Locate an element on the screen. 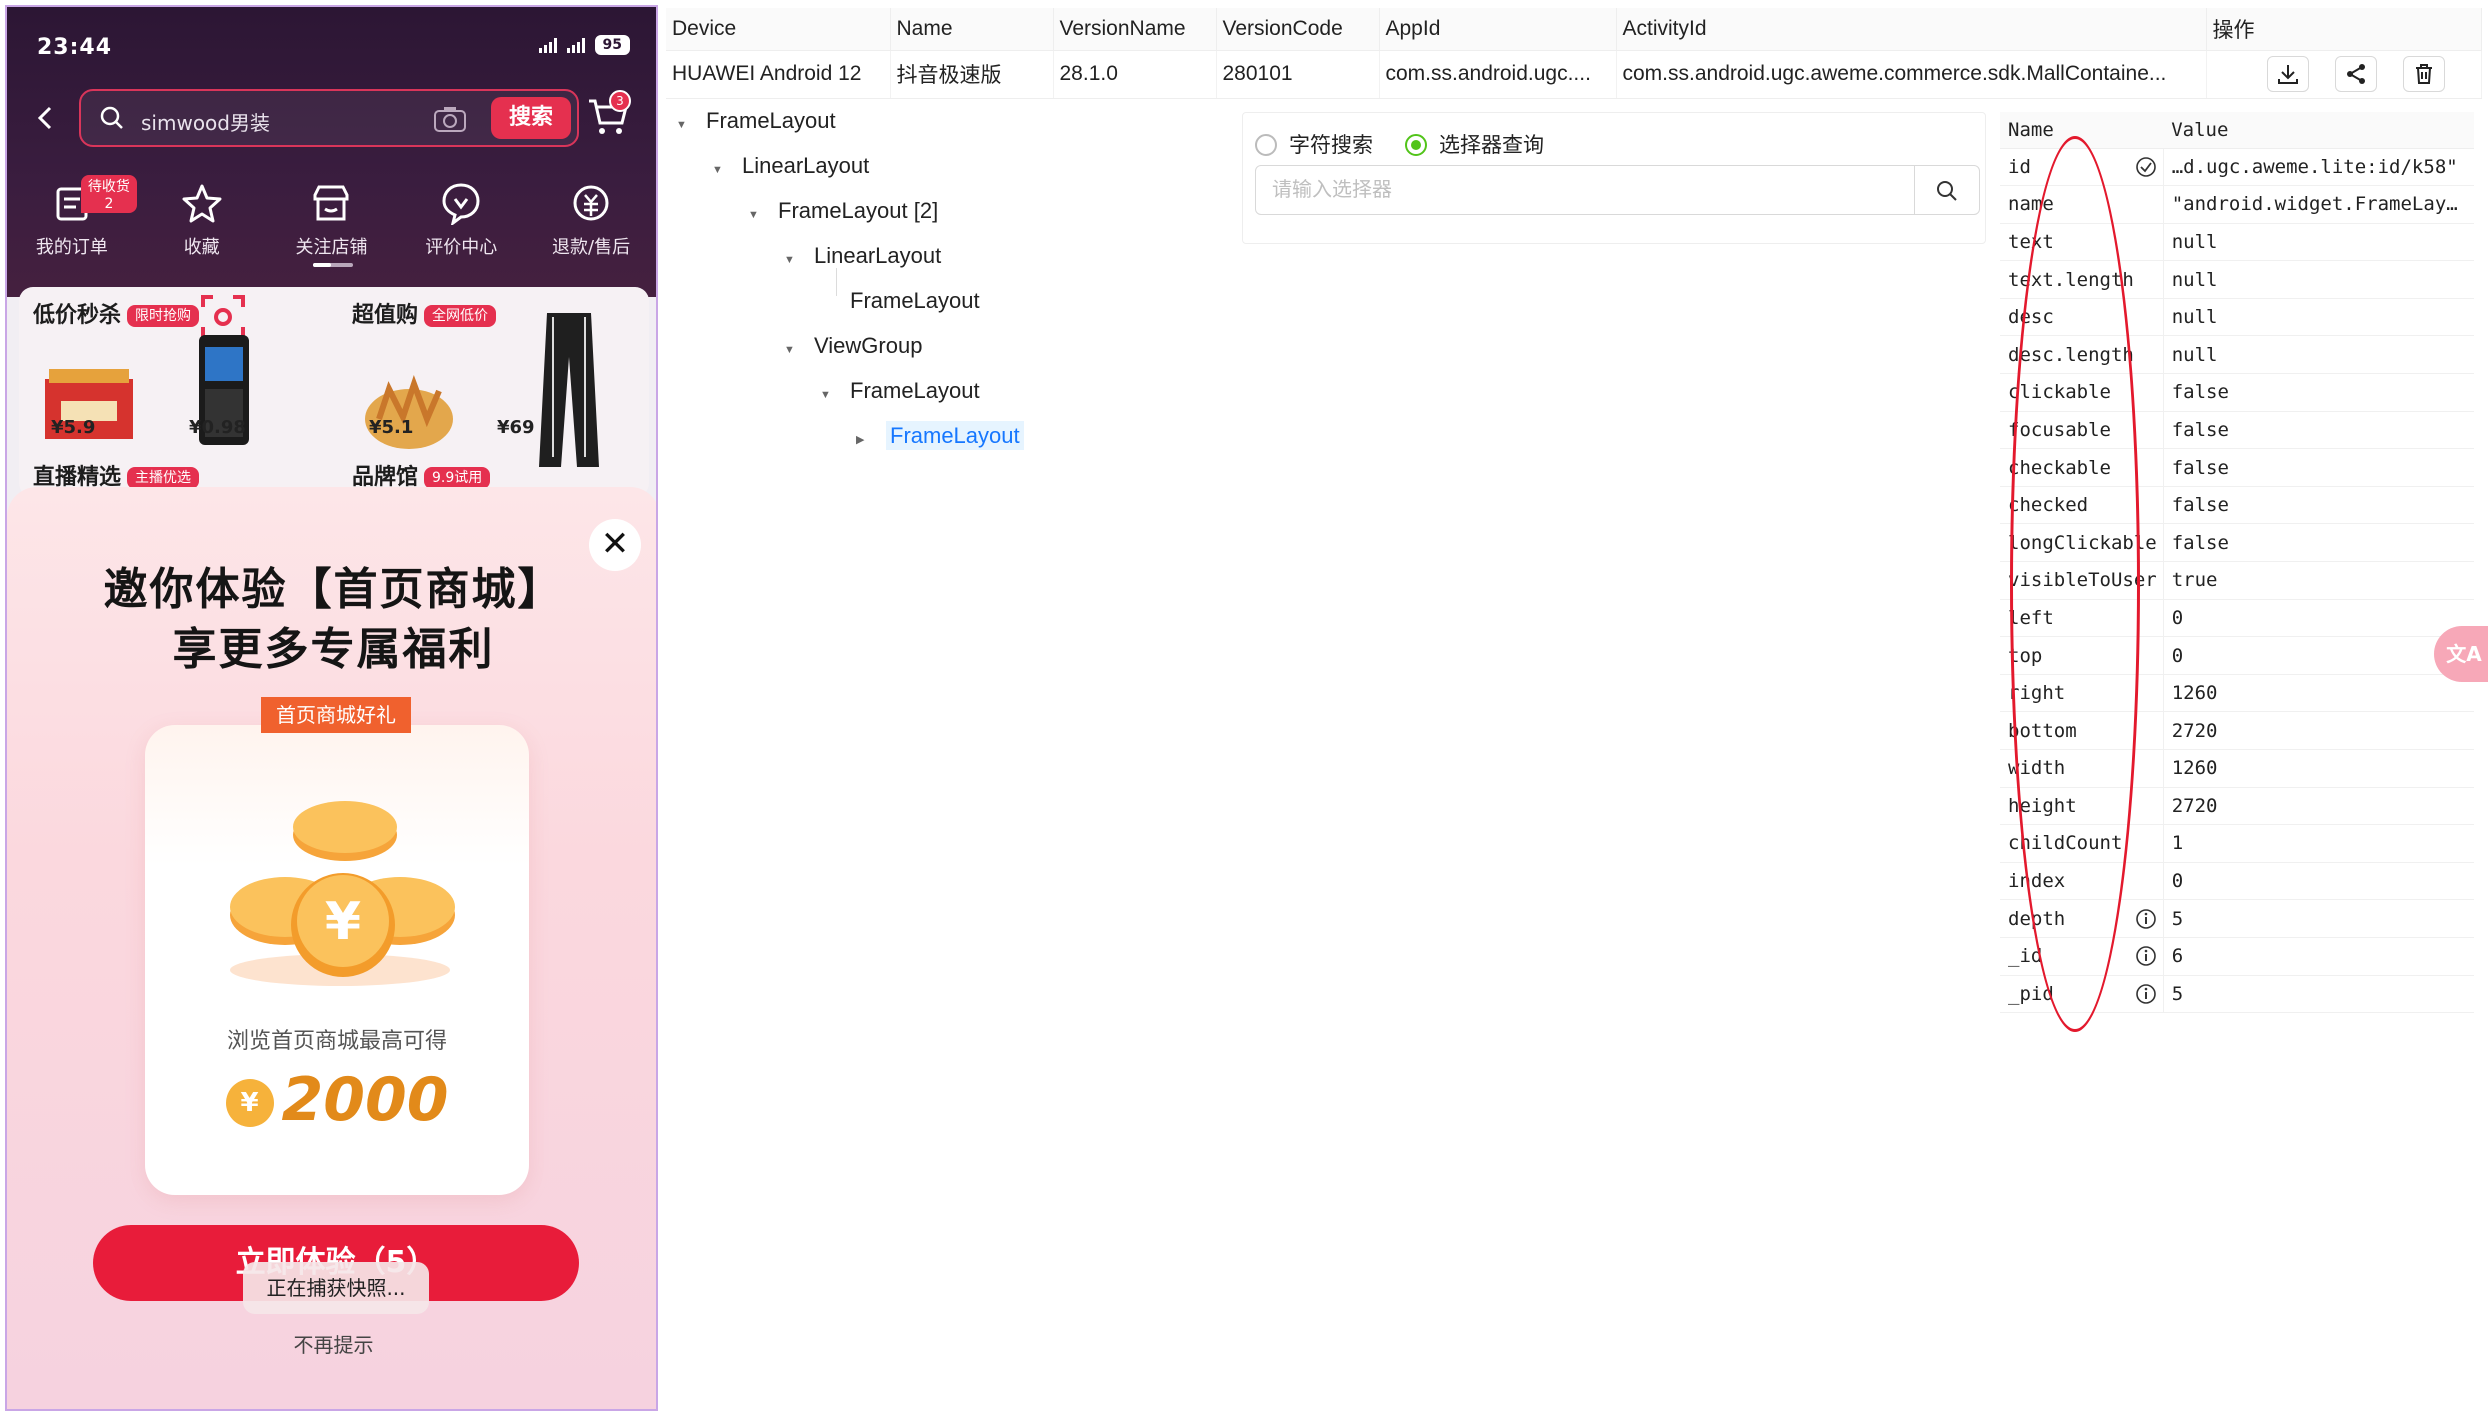 The height and width of the screenshot is (1417, 2488). order-shortcut-reviews: 评价中心 is located at coordinates (461, 222).